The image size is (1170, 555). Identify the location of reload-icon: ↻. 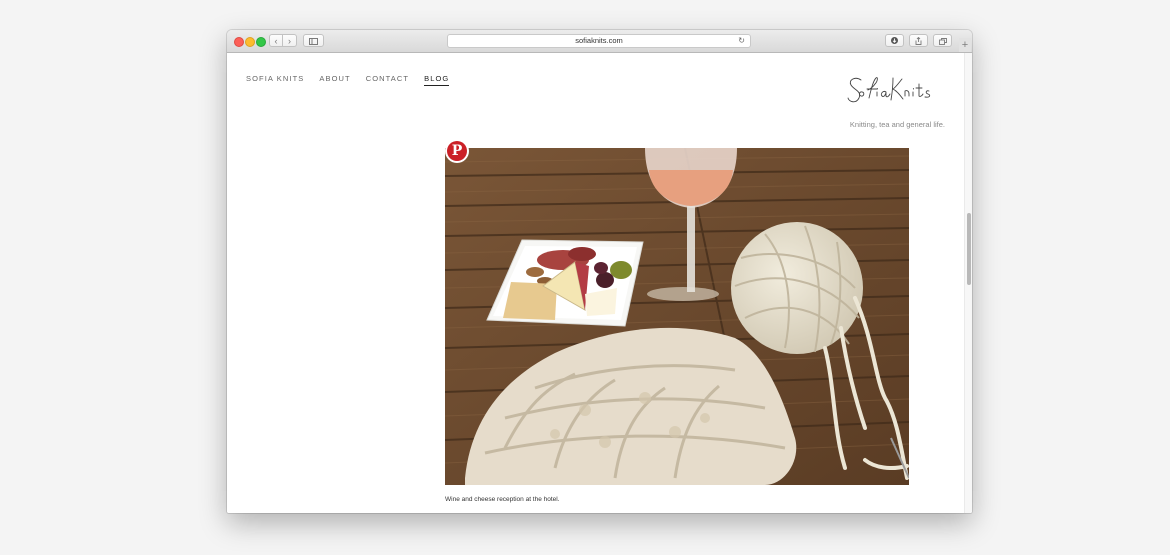
(741, 41).